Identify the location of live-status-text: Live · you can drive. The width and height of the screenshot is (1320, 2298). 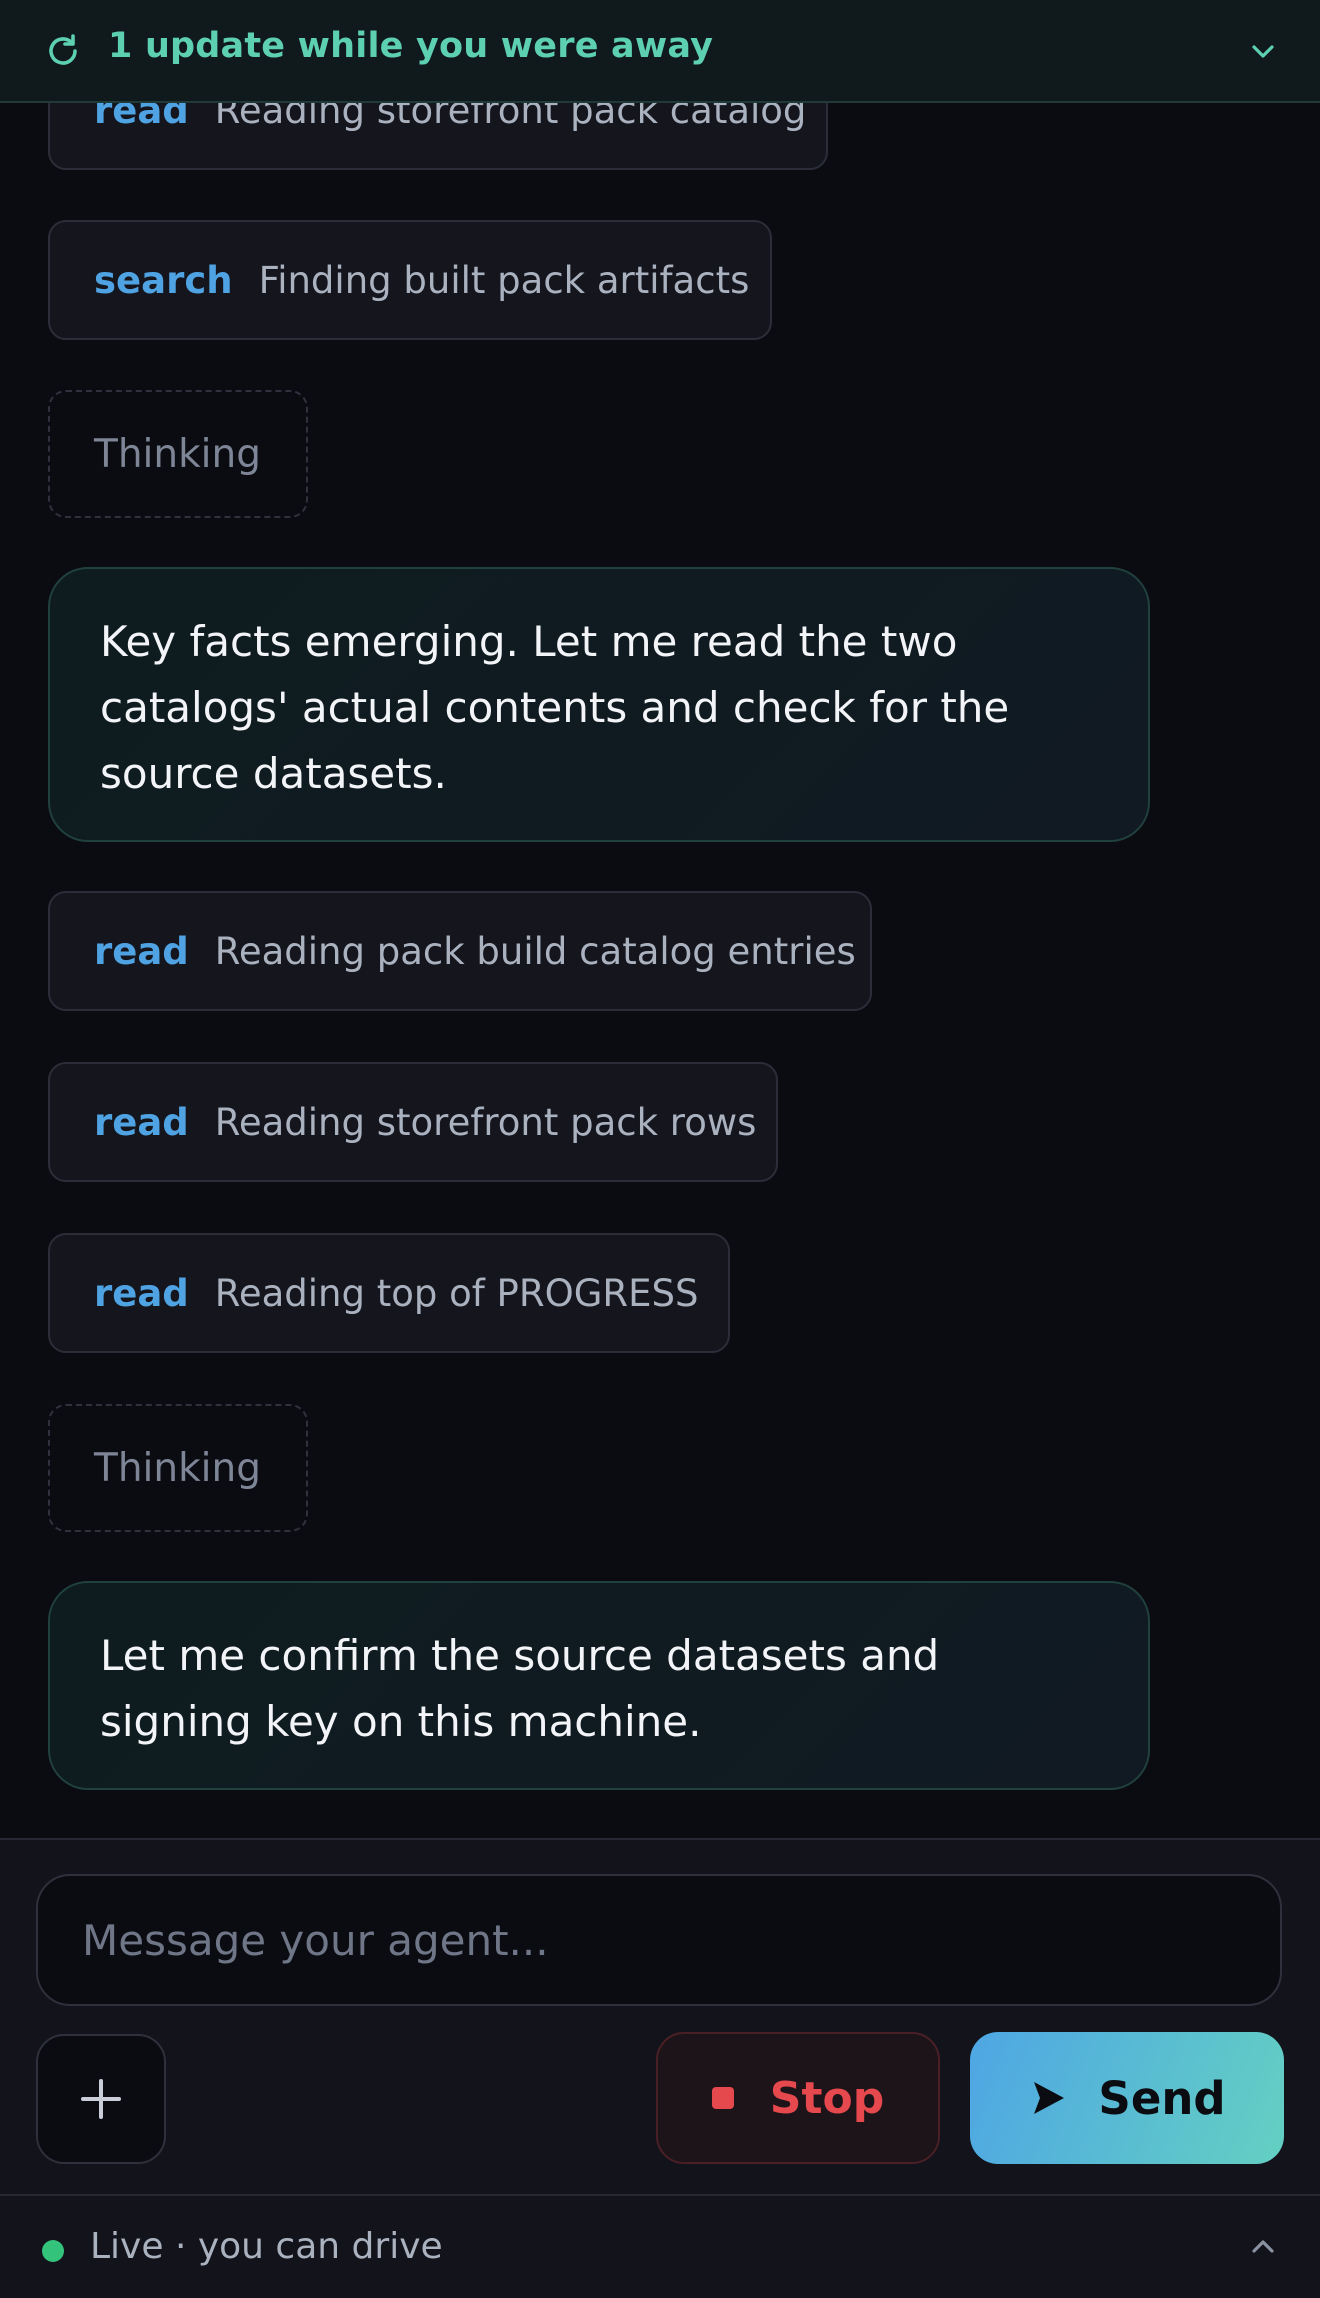
(266, 2246).